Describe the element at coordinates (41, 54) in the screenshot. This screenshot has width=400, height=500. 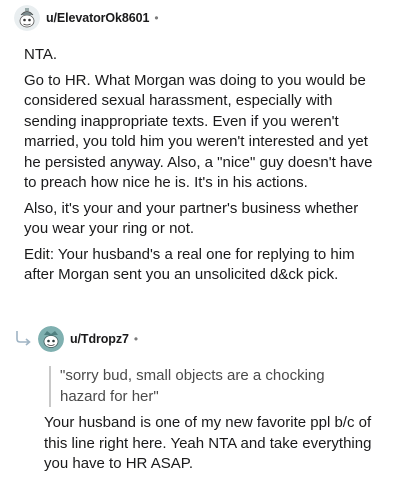
I see `comment-paragraph: NTA.` at that location.